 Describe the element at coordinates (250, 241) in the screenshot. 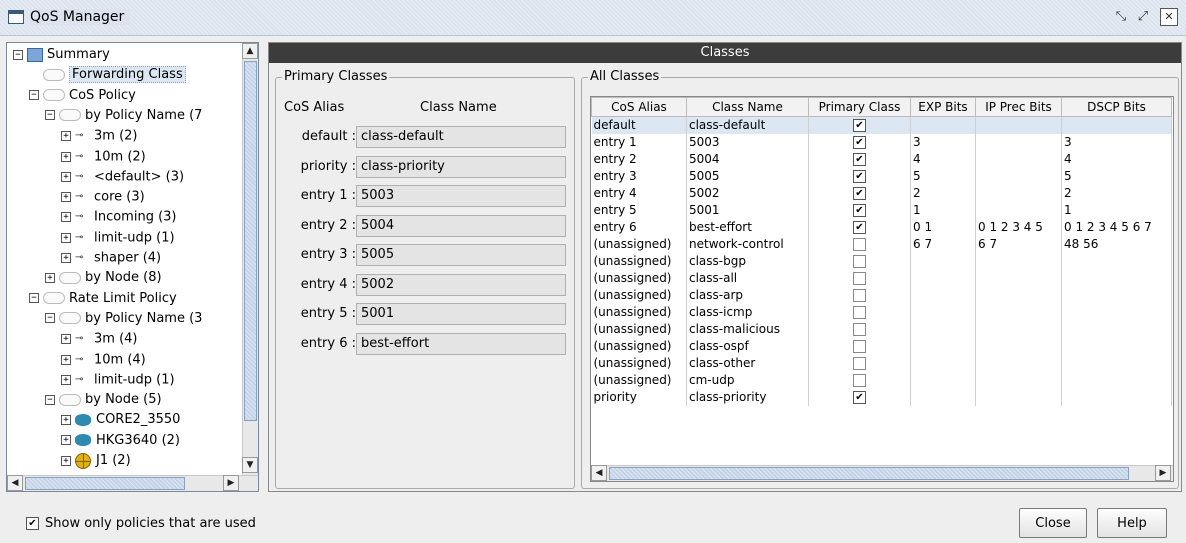

I see `tree-scroll-thumb` at that location.